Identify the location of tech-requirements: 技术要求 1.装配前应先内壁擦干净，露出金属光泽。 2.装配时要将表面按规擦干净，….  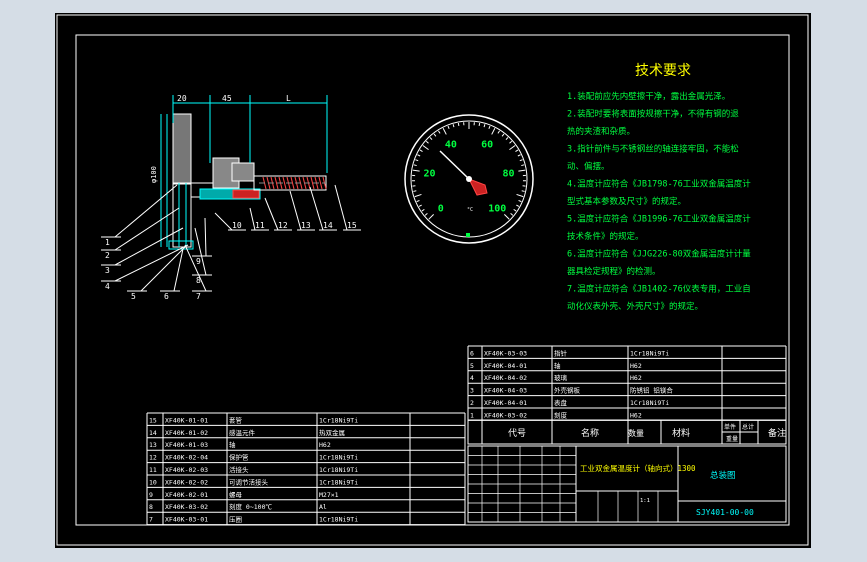
(659, 187).